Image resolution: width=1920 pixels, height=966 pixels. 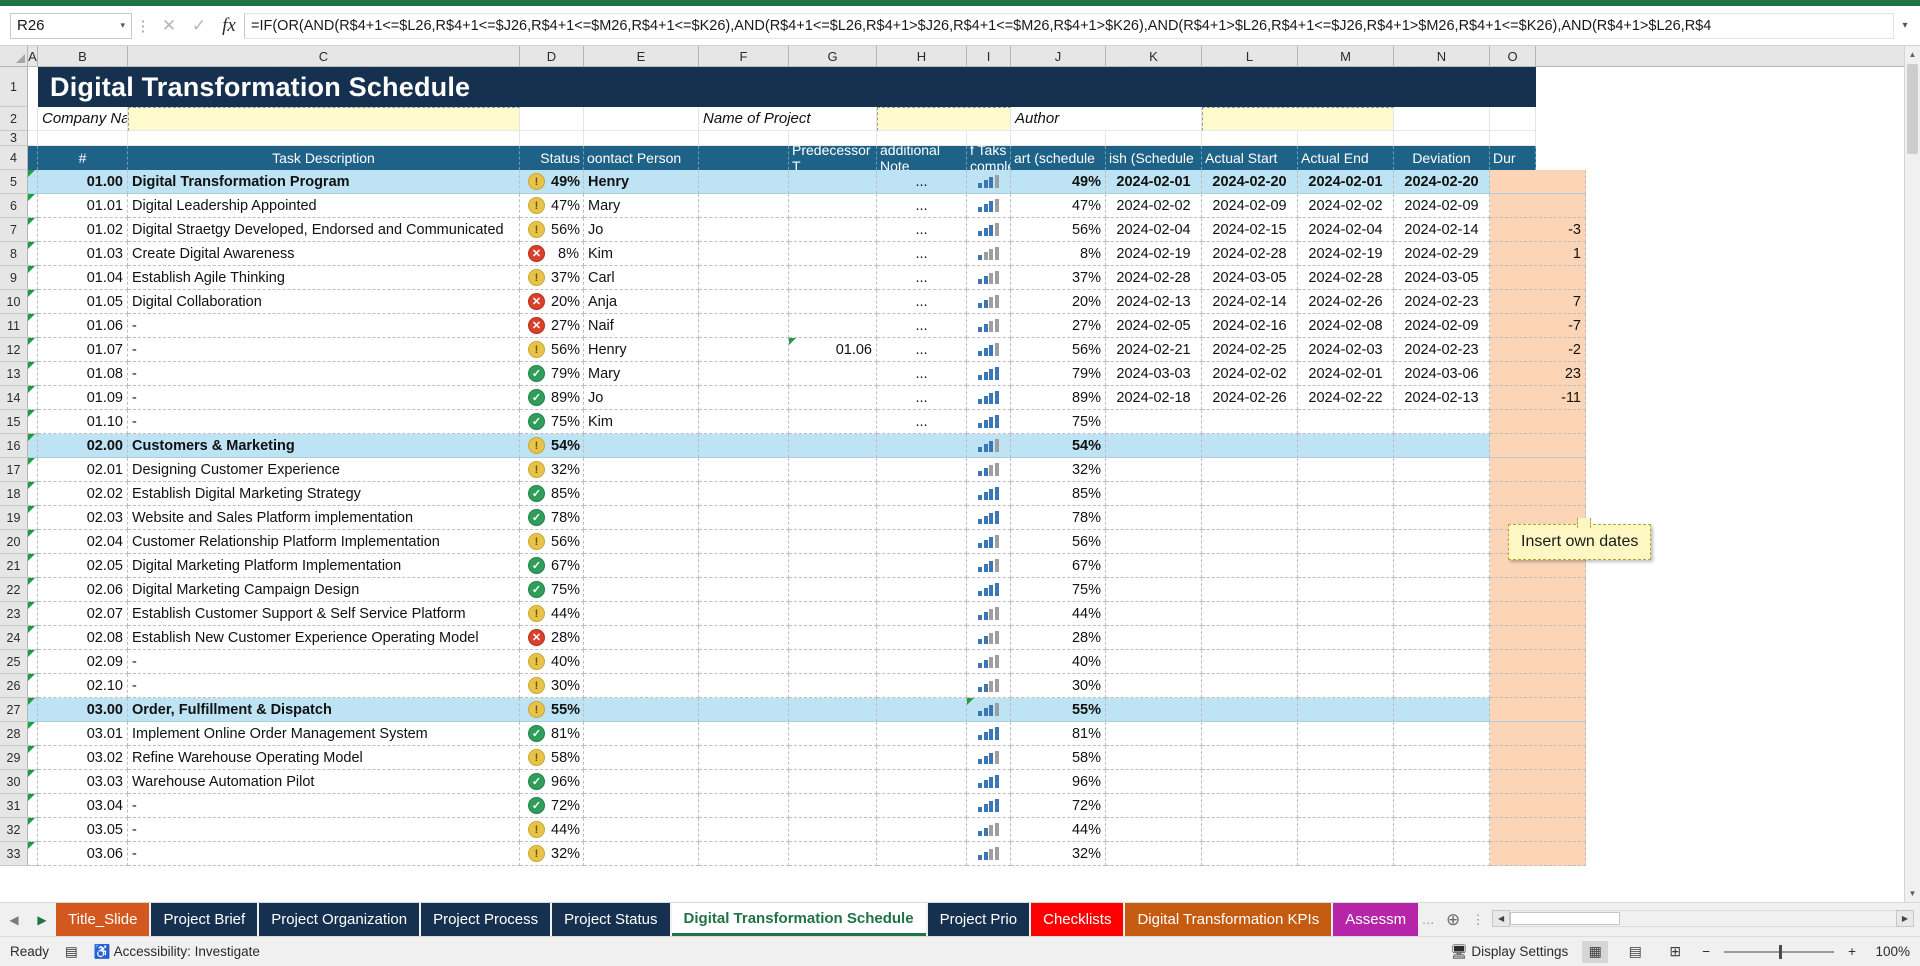 I want to click on column-header-F: F, so click(x=744, y=56).